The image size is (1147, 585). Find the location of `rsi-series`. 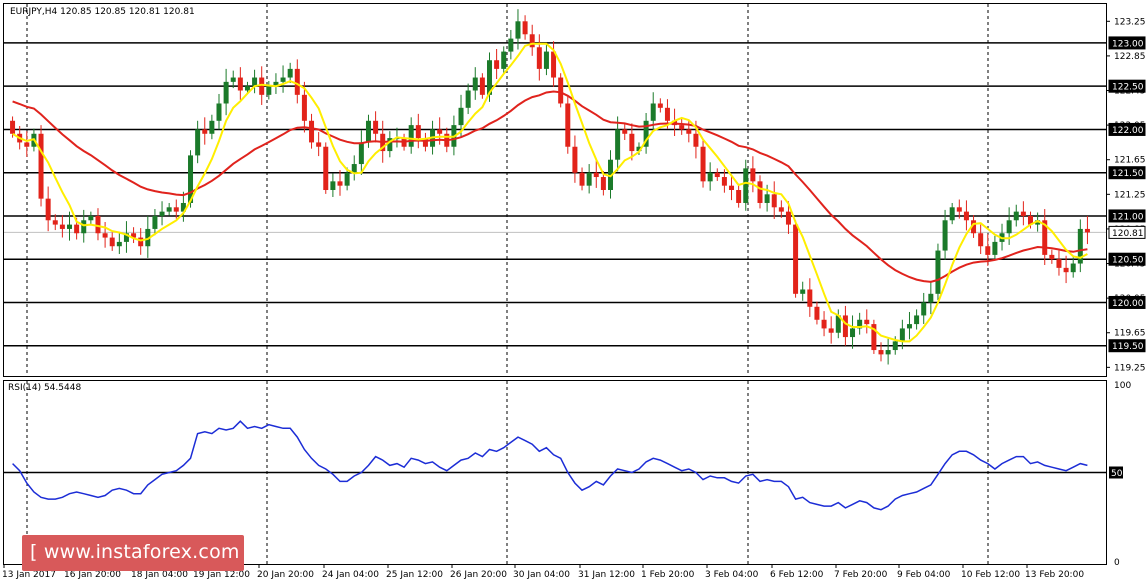

rsi-series is located at coordinates (555, 465).